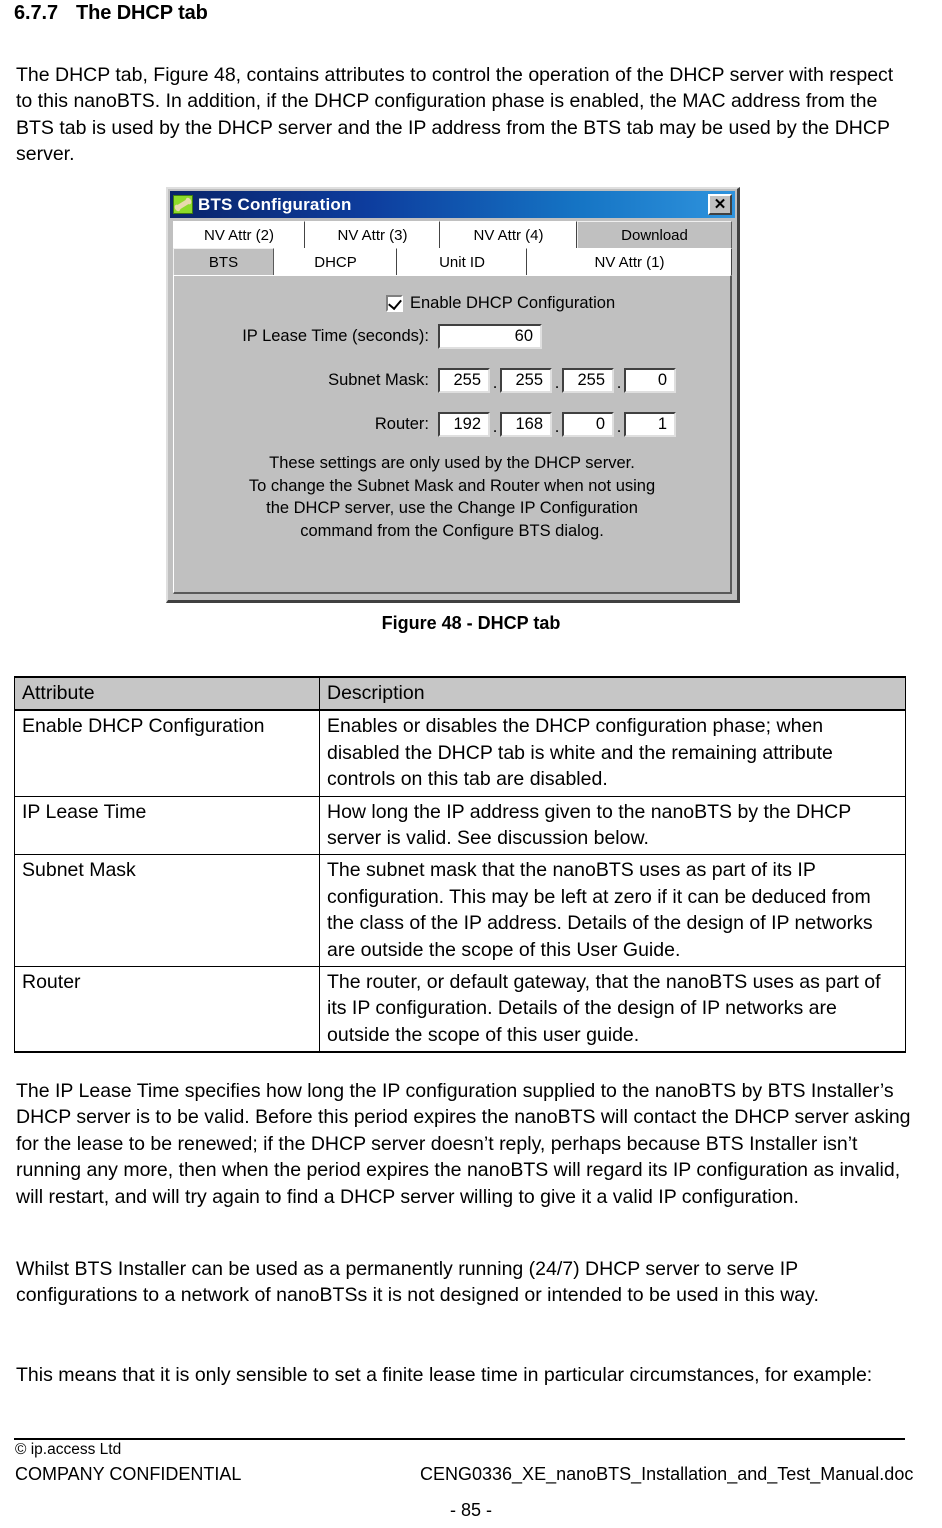 The image size is (942, 1528). I want to click on tab-row-bottom: BTS DHCP Unit ID NV Attr (1), so click(452, 261).